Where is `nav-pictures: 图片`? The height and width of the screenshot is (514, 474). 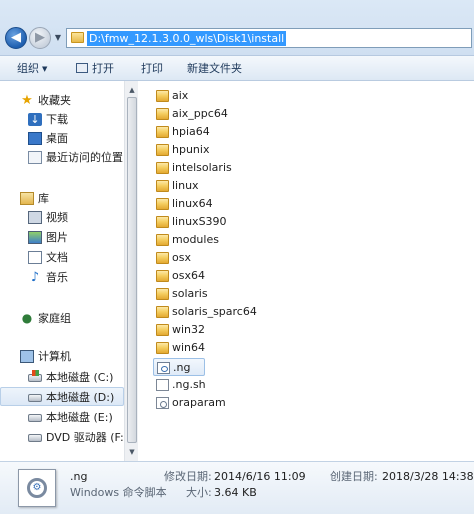
nav-pictures: 图片 is located at coordinates (62, 237).